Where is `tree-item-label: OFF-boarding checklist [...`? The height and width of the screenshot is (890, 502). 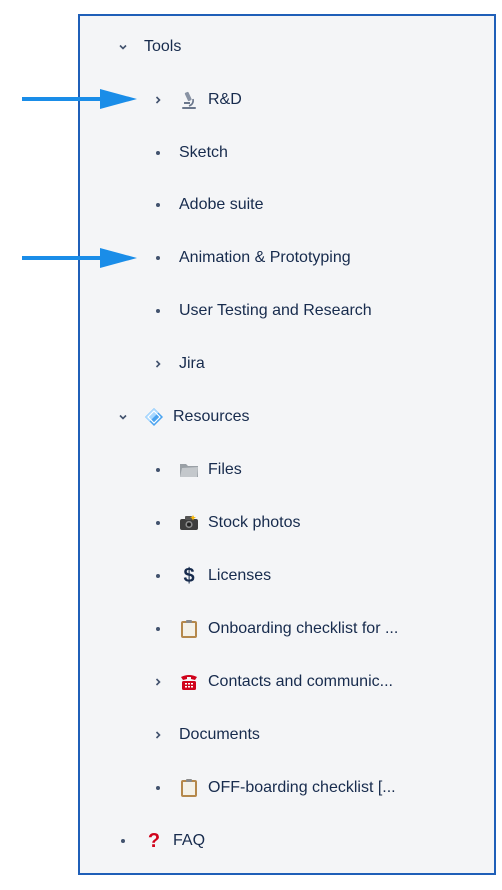
tree-item-label: OFF-boarding checklist [... is located at coordinates (302, 788).